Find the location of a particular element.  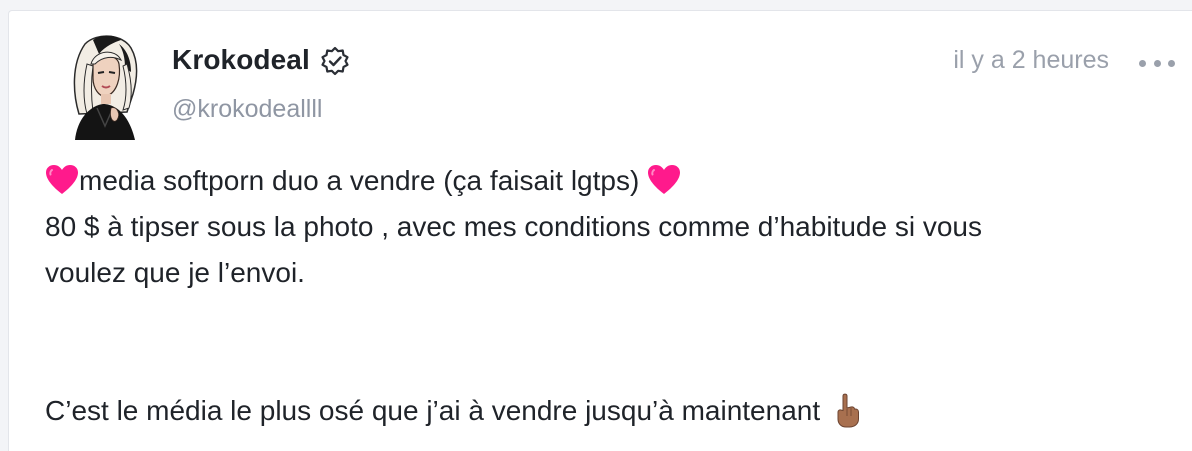

avatar-illustration is located at coordinates (105, 87).